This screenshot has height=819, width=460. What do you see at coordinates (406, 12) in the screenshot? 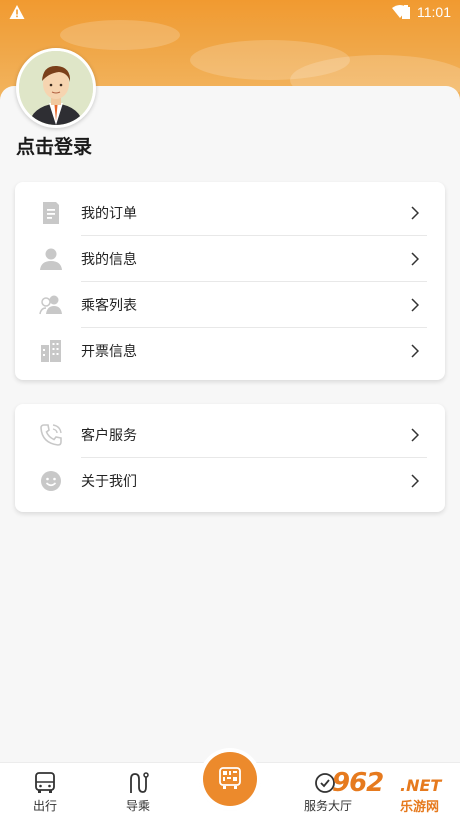
I see `battery-icon` at bounding box center [406, 12].